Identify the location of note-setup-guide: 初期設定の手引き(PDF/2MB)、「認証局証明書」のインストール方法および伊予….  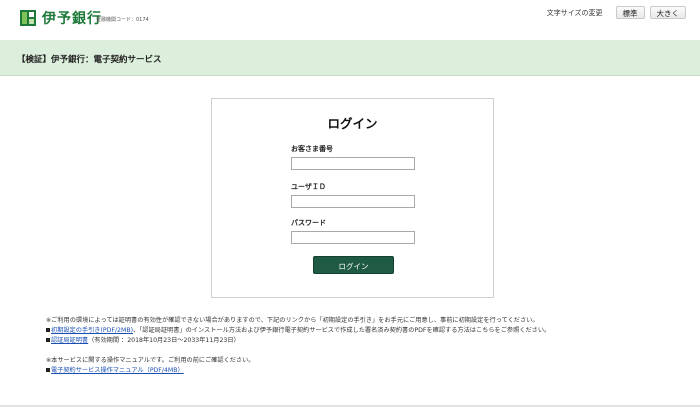
(366, 331).